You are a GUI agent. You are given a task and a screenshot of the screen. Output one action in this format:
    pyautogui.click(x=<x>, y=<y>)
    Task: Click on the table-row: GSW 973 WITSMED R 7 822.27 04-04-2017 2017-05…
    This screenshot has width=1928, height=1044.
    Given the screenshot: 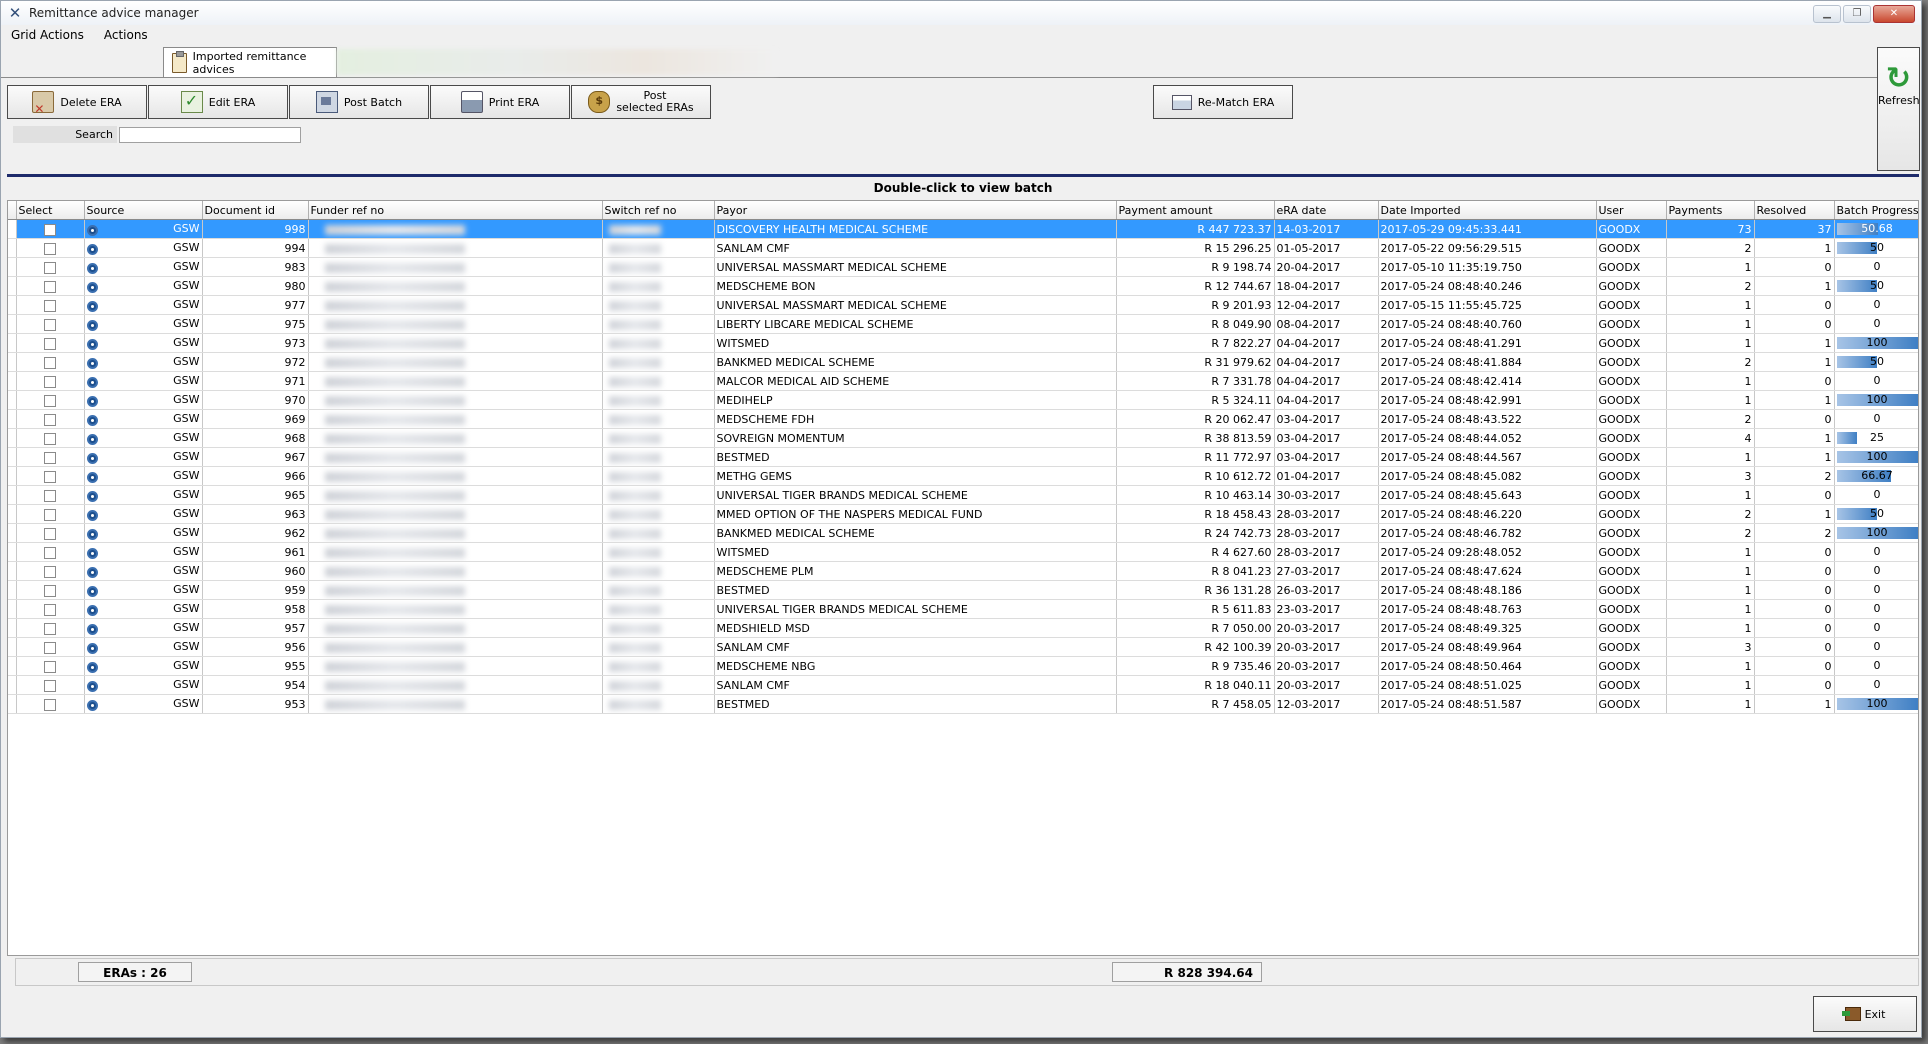 What is the action you would take?
    pyautogui.click(x=963, y=343)
    